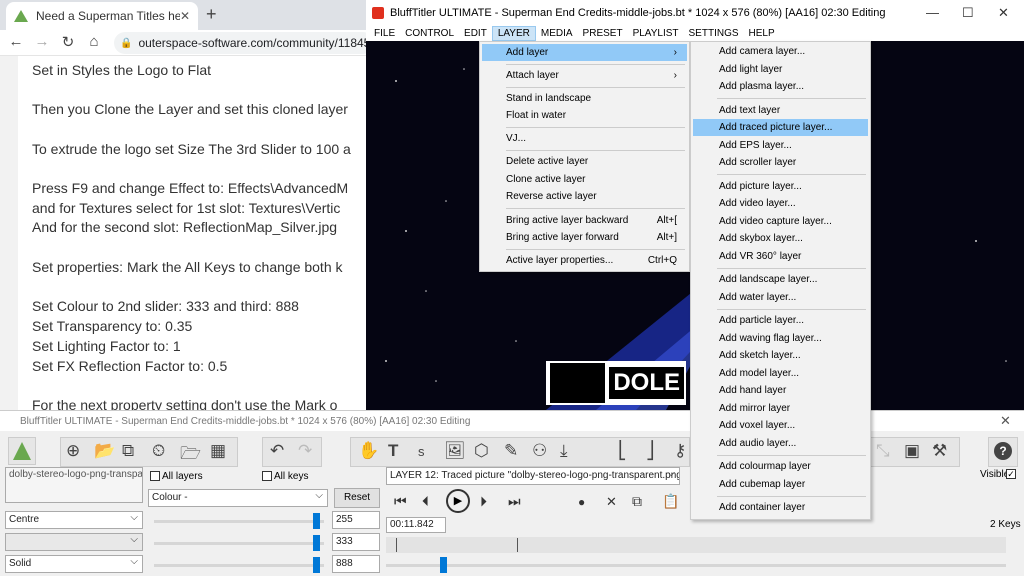 The width and height of the screenshot is (1024, 576). Describe the element at coordinates (780, 110) in the screenshot. I see `menu-item-add-text: Add text layer` at that location.